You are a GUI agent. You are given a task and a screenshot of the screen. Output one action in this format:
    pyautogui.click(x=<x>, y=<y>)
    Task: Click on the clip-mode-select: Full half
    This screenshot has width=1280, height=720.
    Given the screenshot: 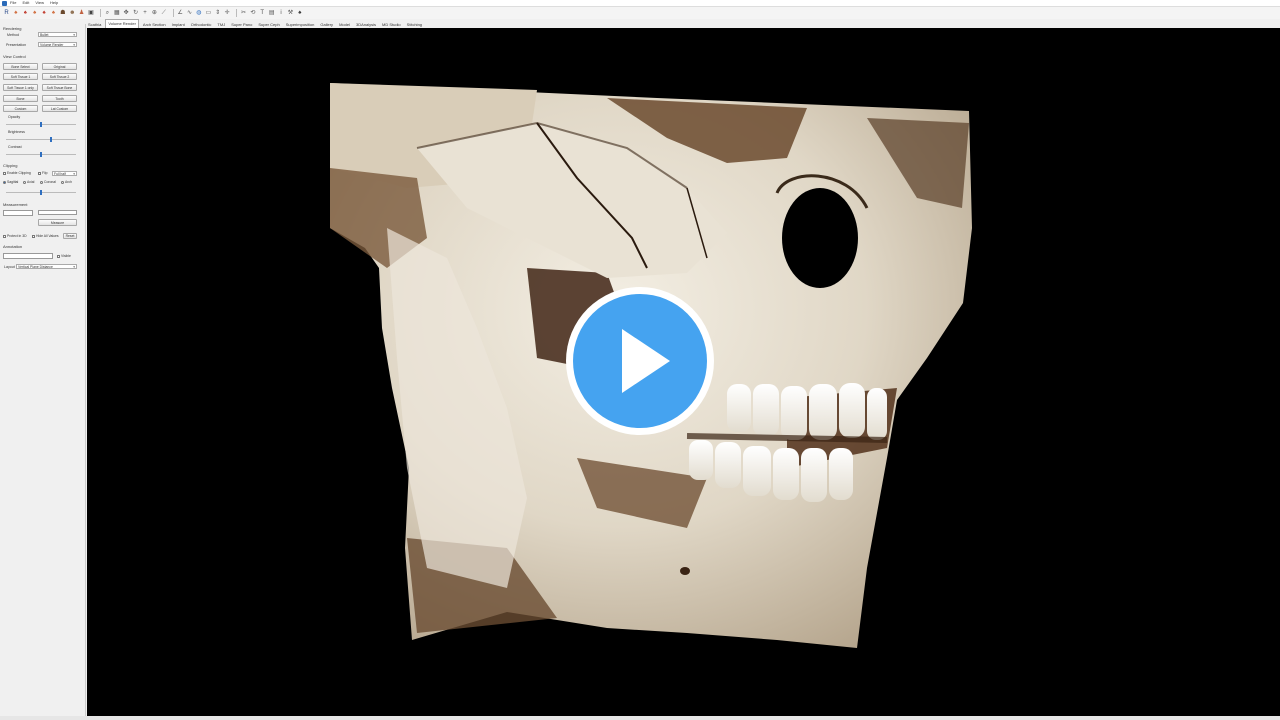 What is the action you would take?
    pyautogui.click(x=64, y=173)
    